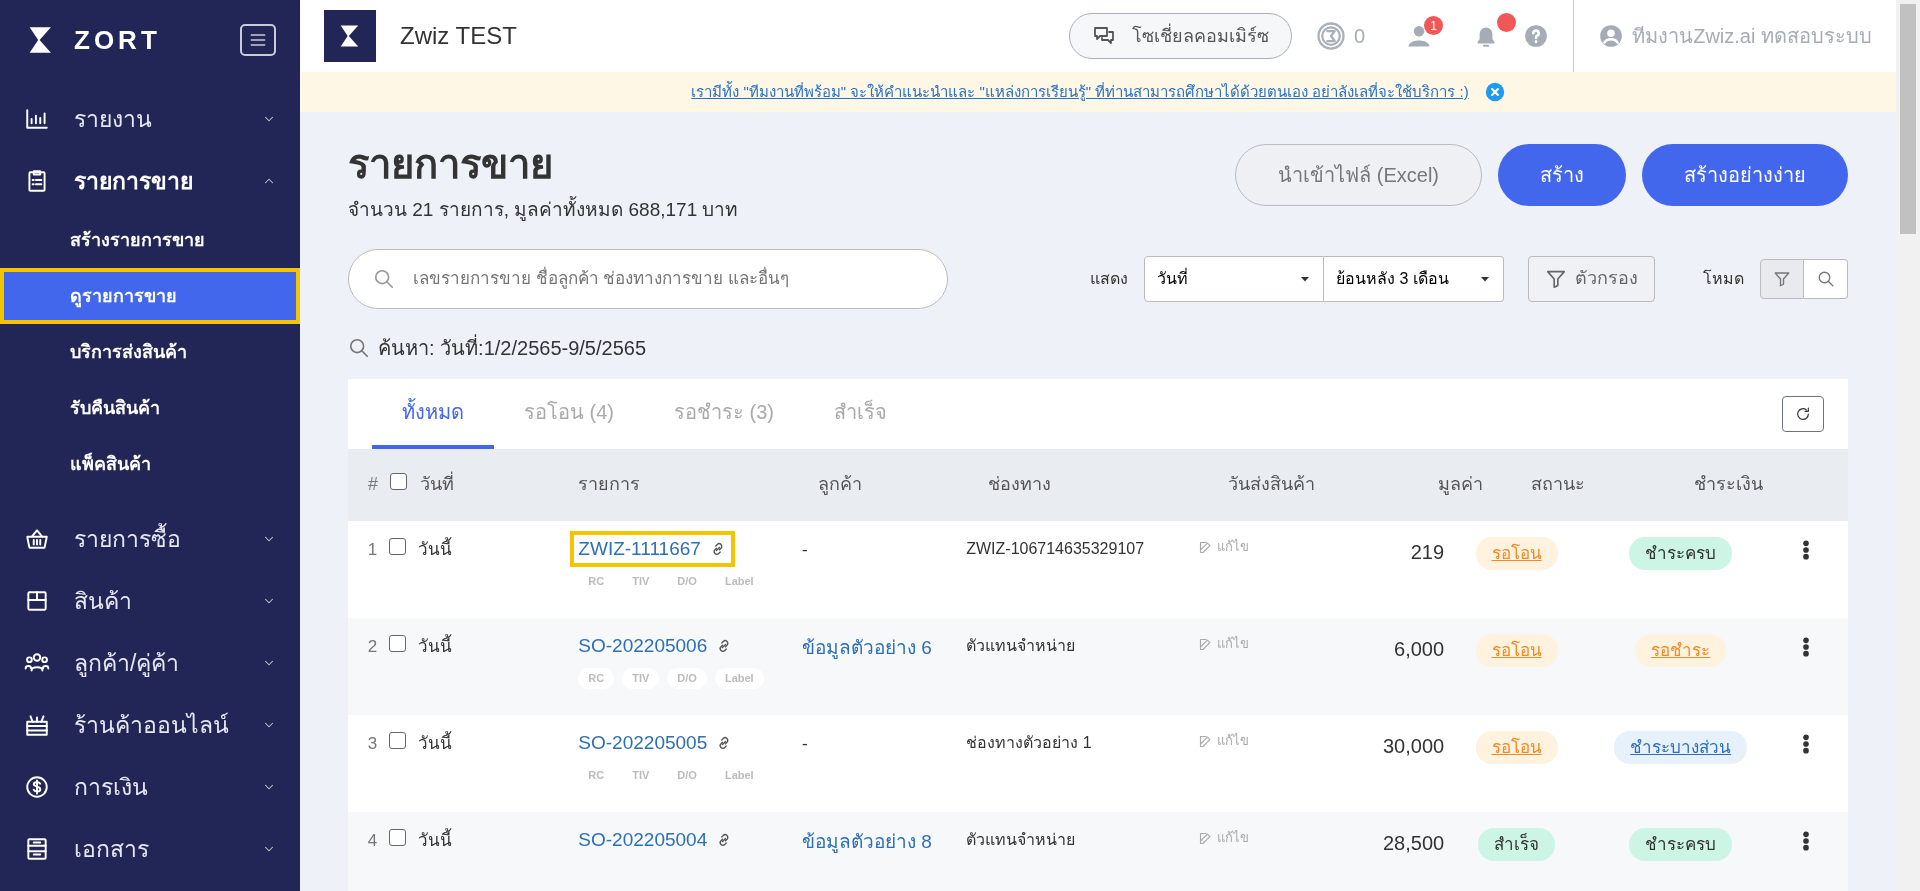 This screenshot has width=1920, height=891. I want to click on banner-link: เรามีทั้ง "ทีมงานที่พร้อม" จะให้คำแนะนำและ "แหล่งการเรียนรู้" ที่ท่านสามารถศึกษาได้ด้วยตนเอง อย่าลังเลที่จะใช้บริการ :), so click(1080, 92).